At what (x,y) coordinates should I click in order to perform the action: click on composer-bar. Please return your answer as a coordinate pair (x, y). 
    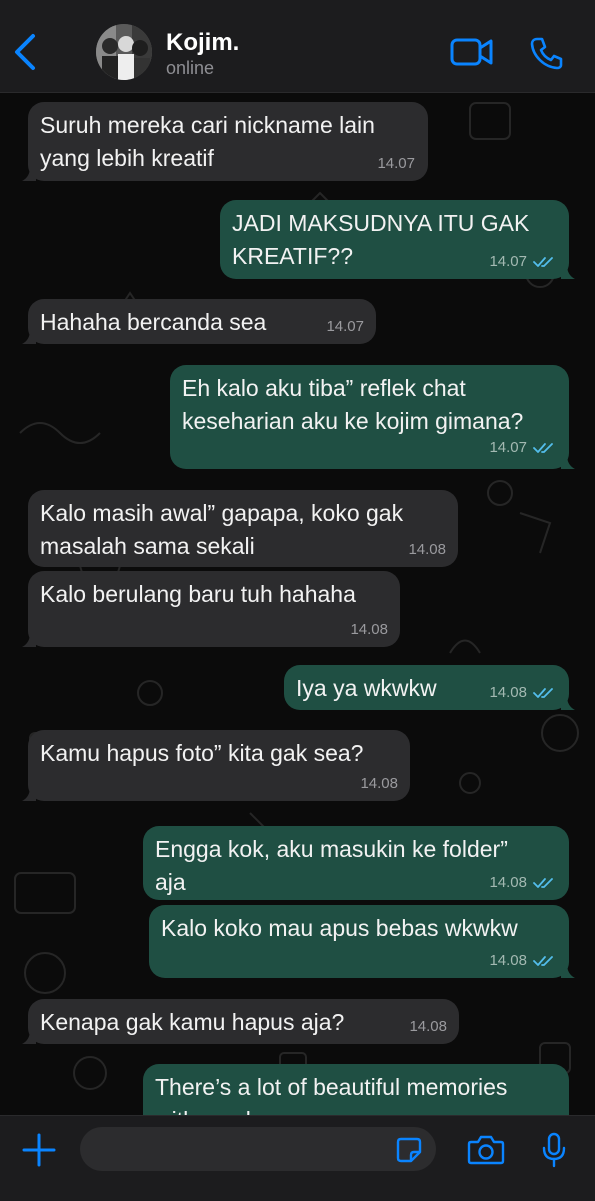
    Looking at the image, I should click on (297, 1158).